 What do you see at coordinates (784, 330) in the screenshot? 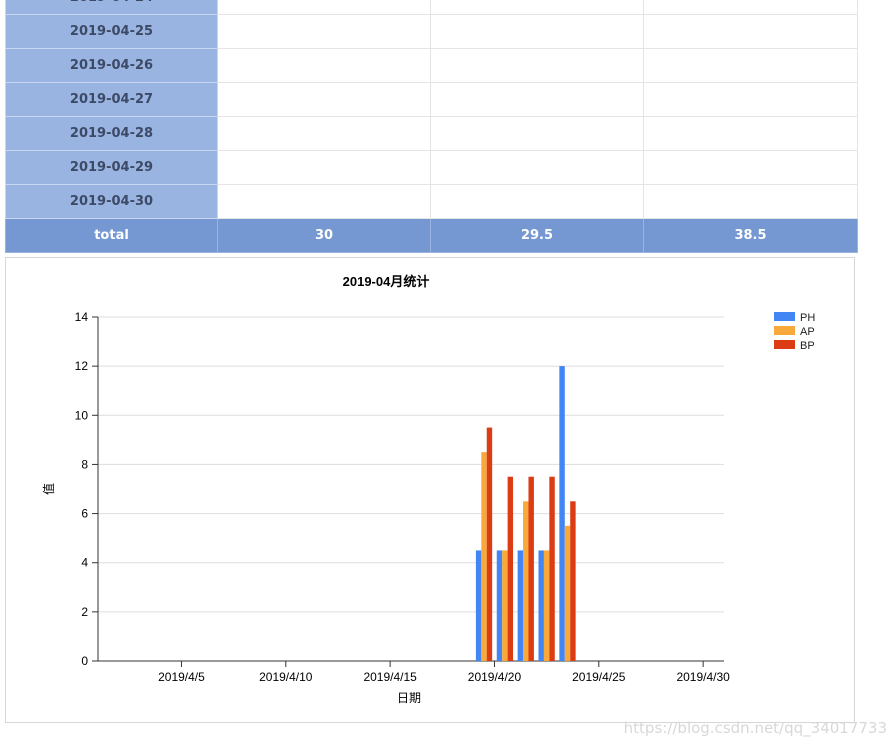
I see `legend-swatch-ap` at bounding box center [784, 330].